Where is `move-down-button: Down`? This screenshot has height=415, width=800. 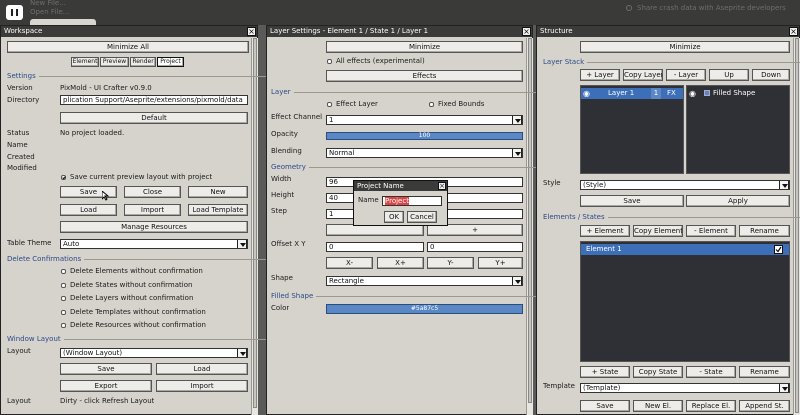
move-down-button: Down is located at coordinates (771, 75).